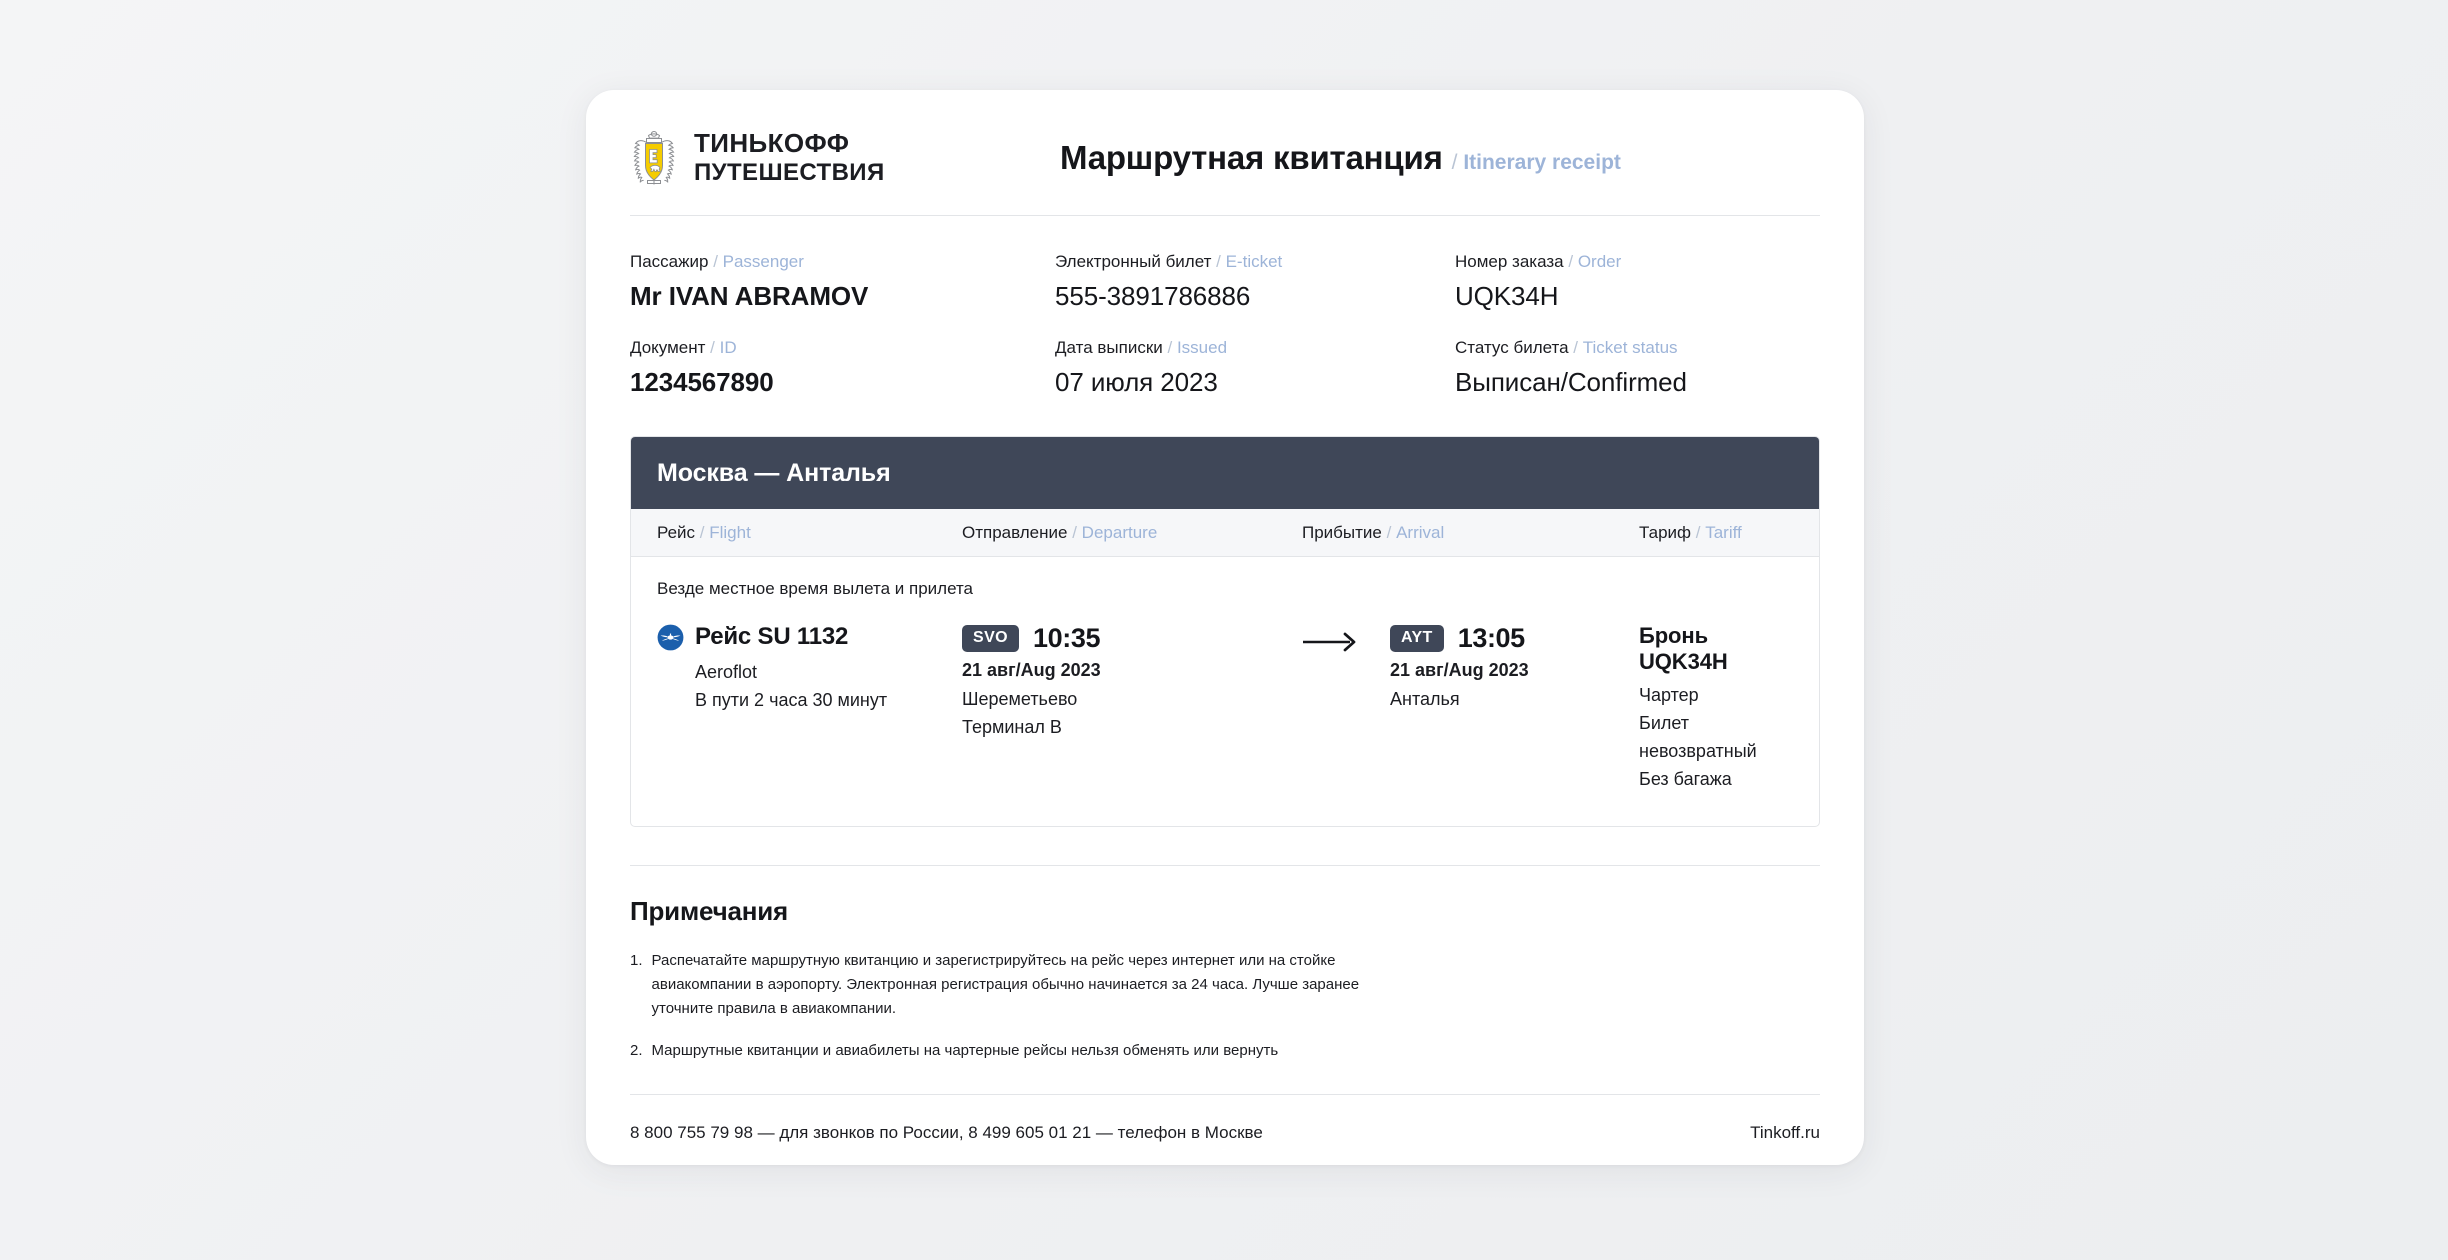  What do you see at coordinates (1785, 1133) in the screenshot?
I see `footer-site: Tinkoff.ru` at bounding box center [1785, 1133].